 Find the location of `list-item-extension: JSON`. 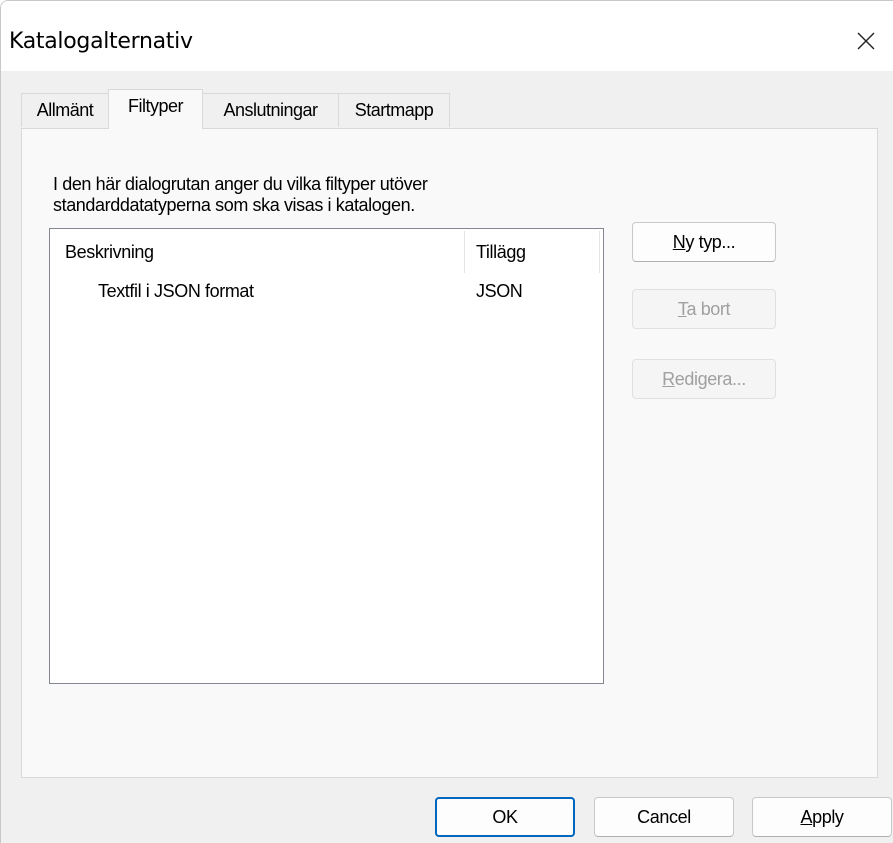

list-item-extension: JSON is located at coordinates (499, 291).